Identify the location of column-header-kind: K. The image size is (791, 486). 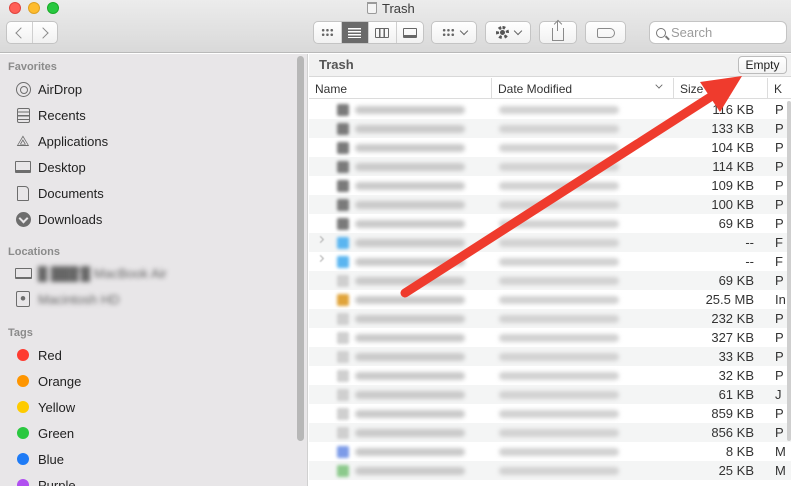
(779, 88).